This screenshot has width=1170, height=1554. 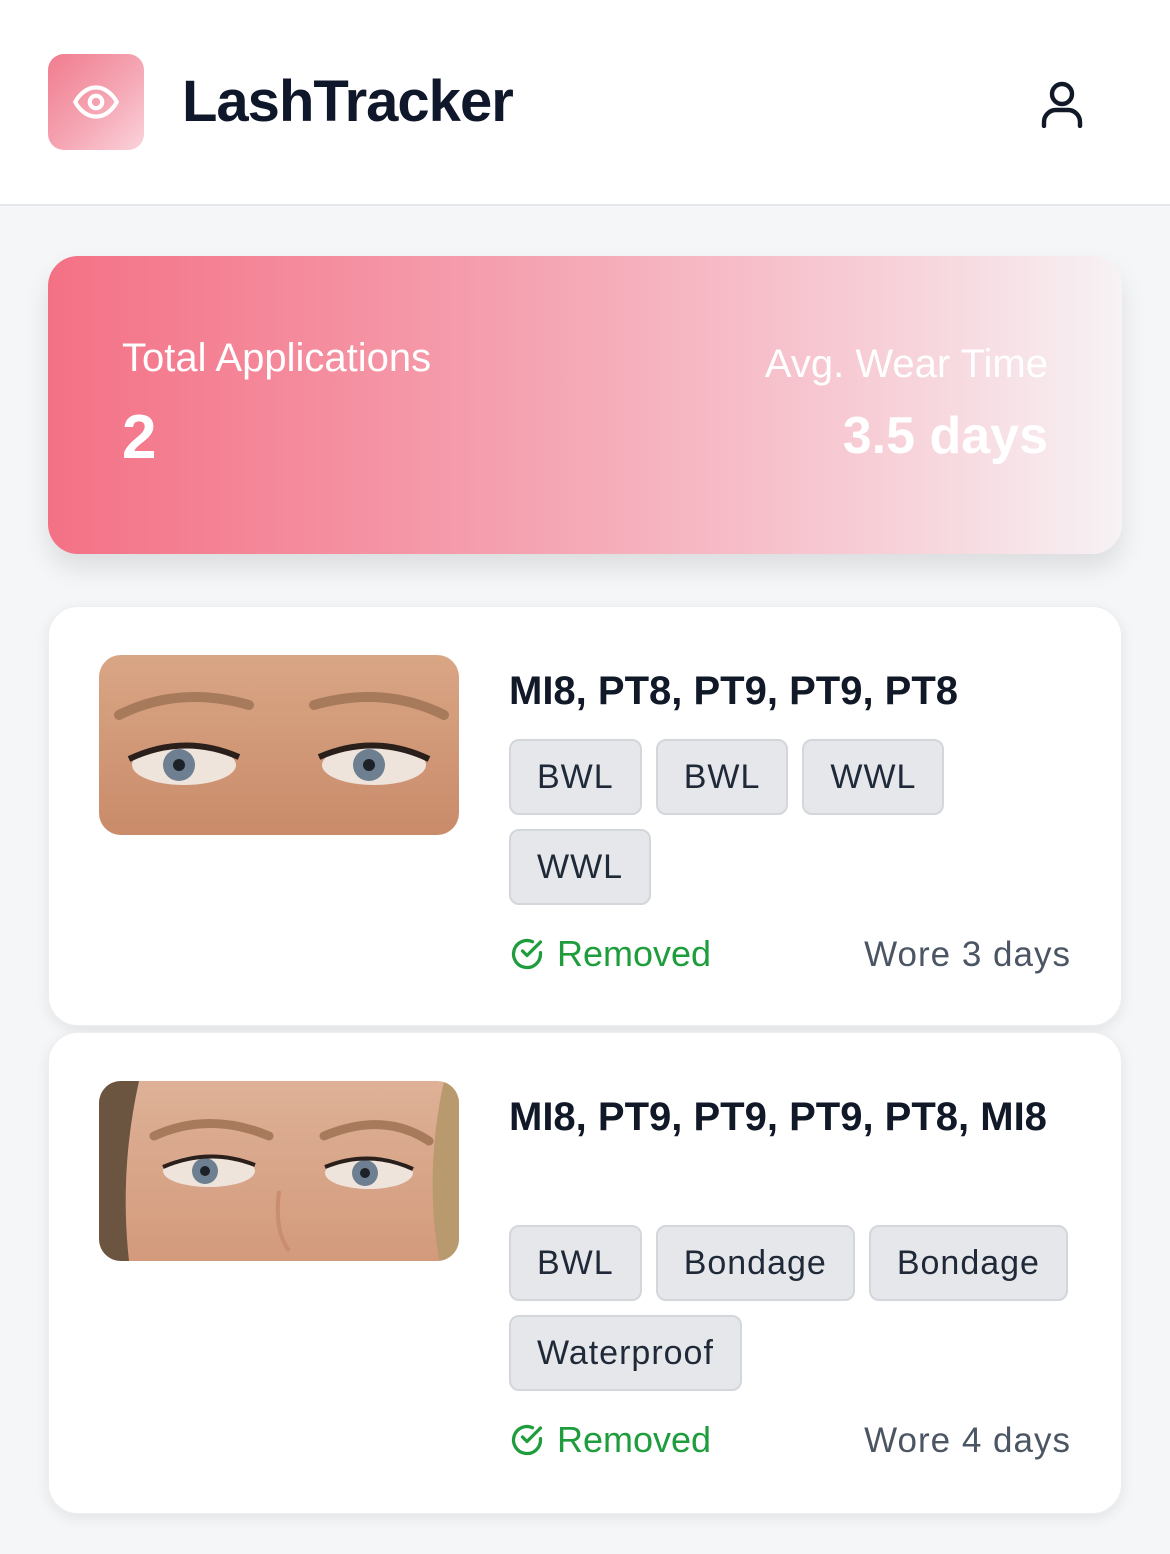 I want to click on user-icon, so click(x=1062, y=104).